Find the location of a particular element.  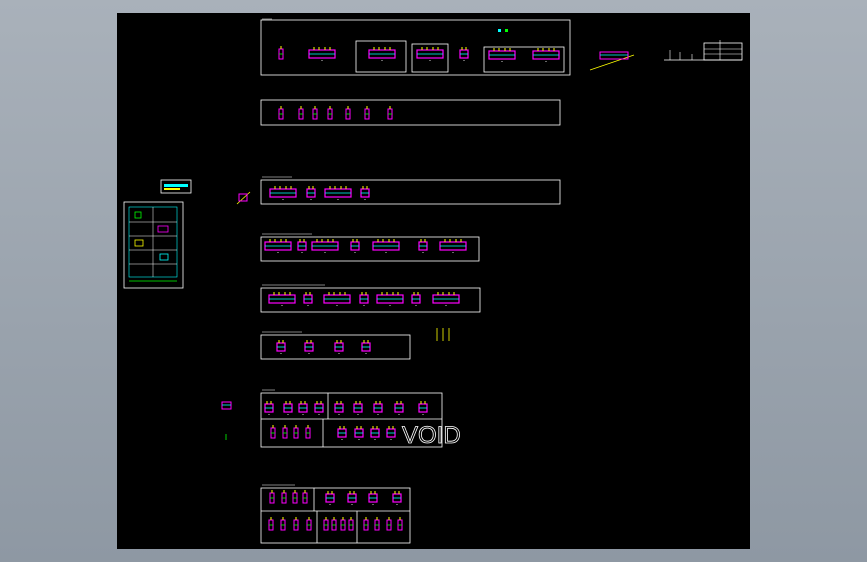

void-label: VOID is located at coordinates (431, 435).